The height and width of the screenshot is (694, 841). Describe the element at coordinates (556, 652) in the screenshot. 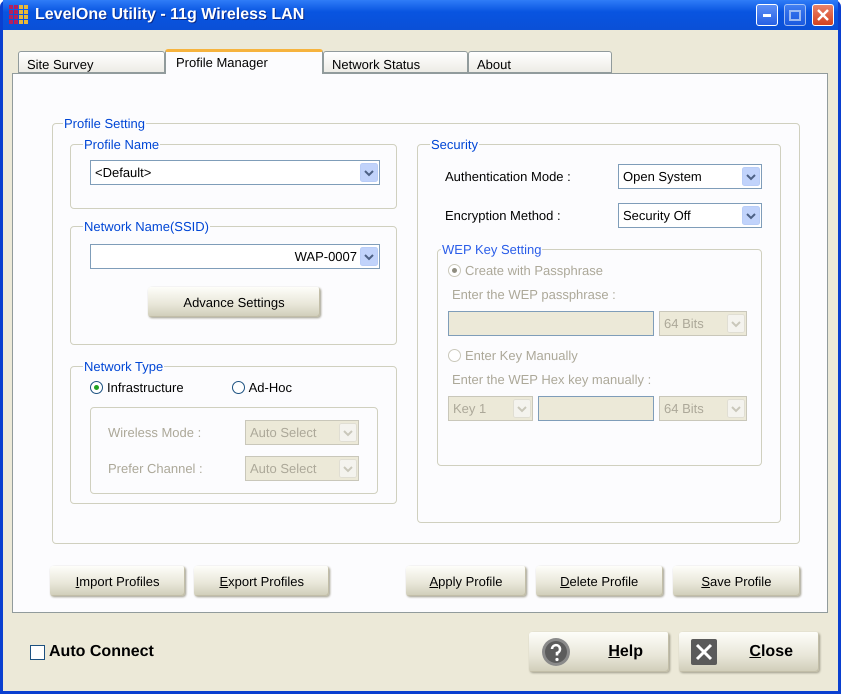

I see `help-icon` at that location.